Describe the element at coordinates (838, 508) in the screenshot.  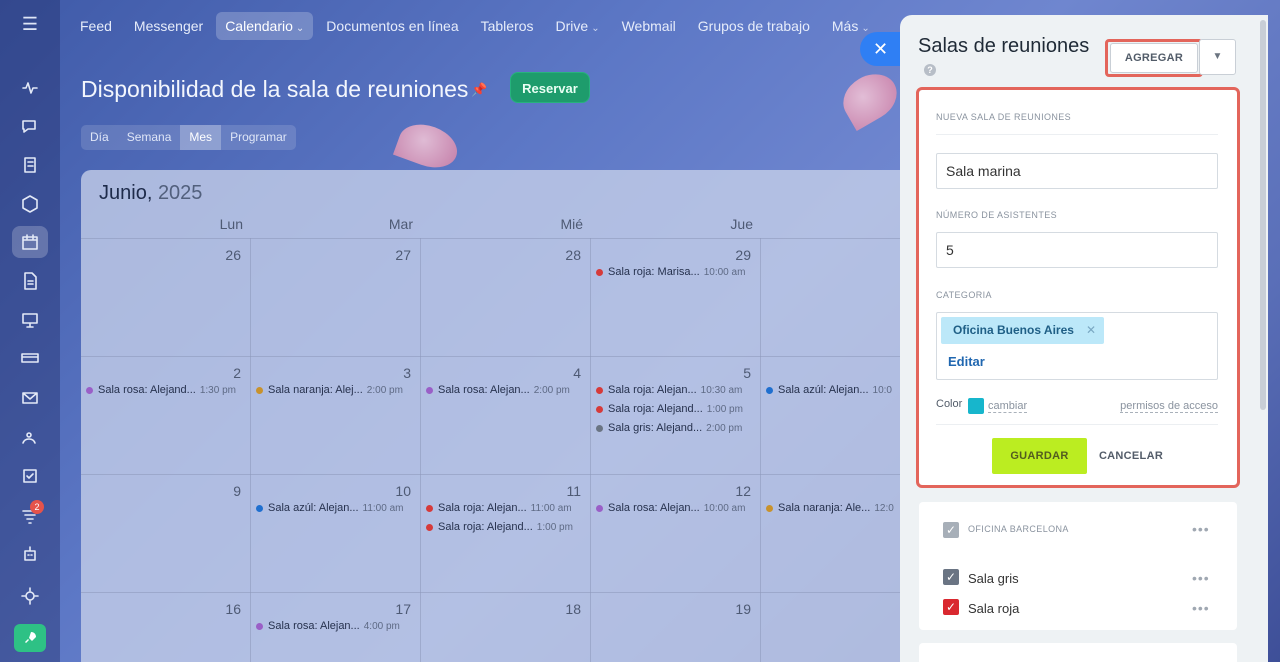
I see `calendar-event: Sala naranja: Ale... 12:0` at that location.